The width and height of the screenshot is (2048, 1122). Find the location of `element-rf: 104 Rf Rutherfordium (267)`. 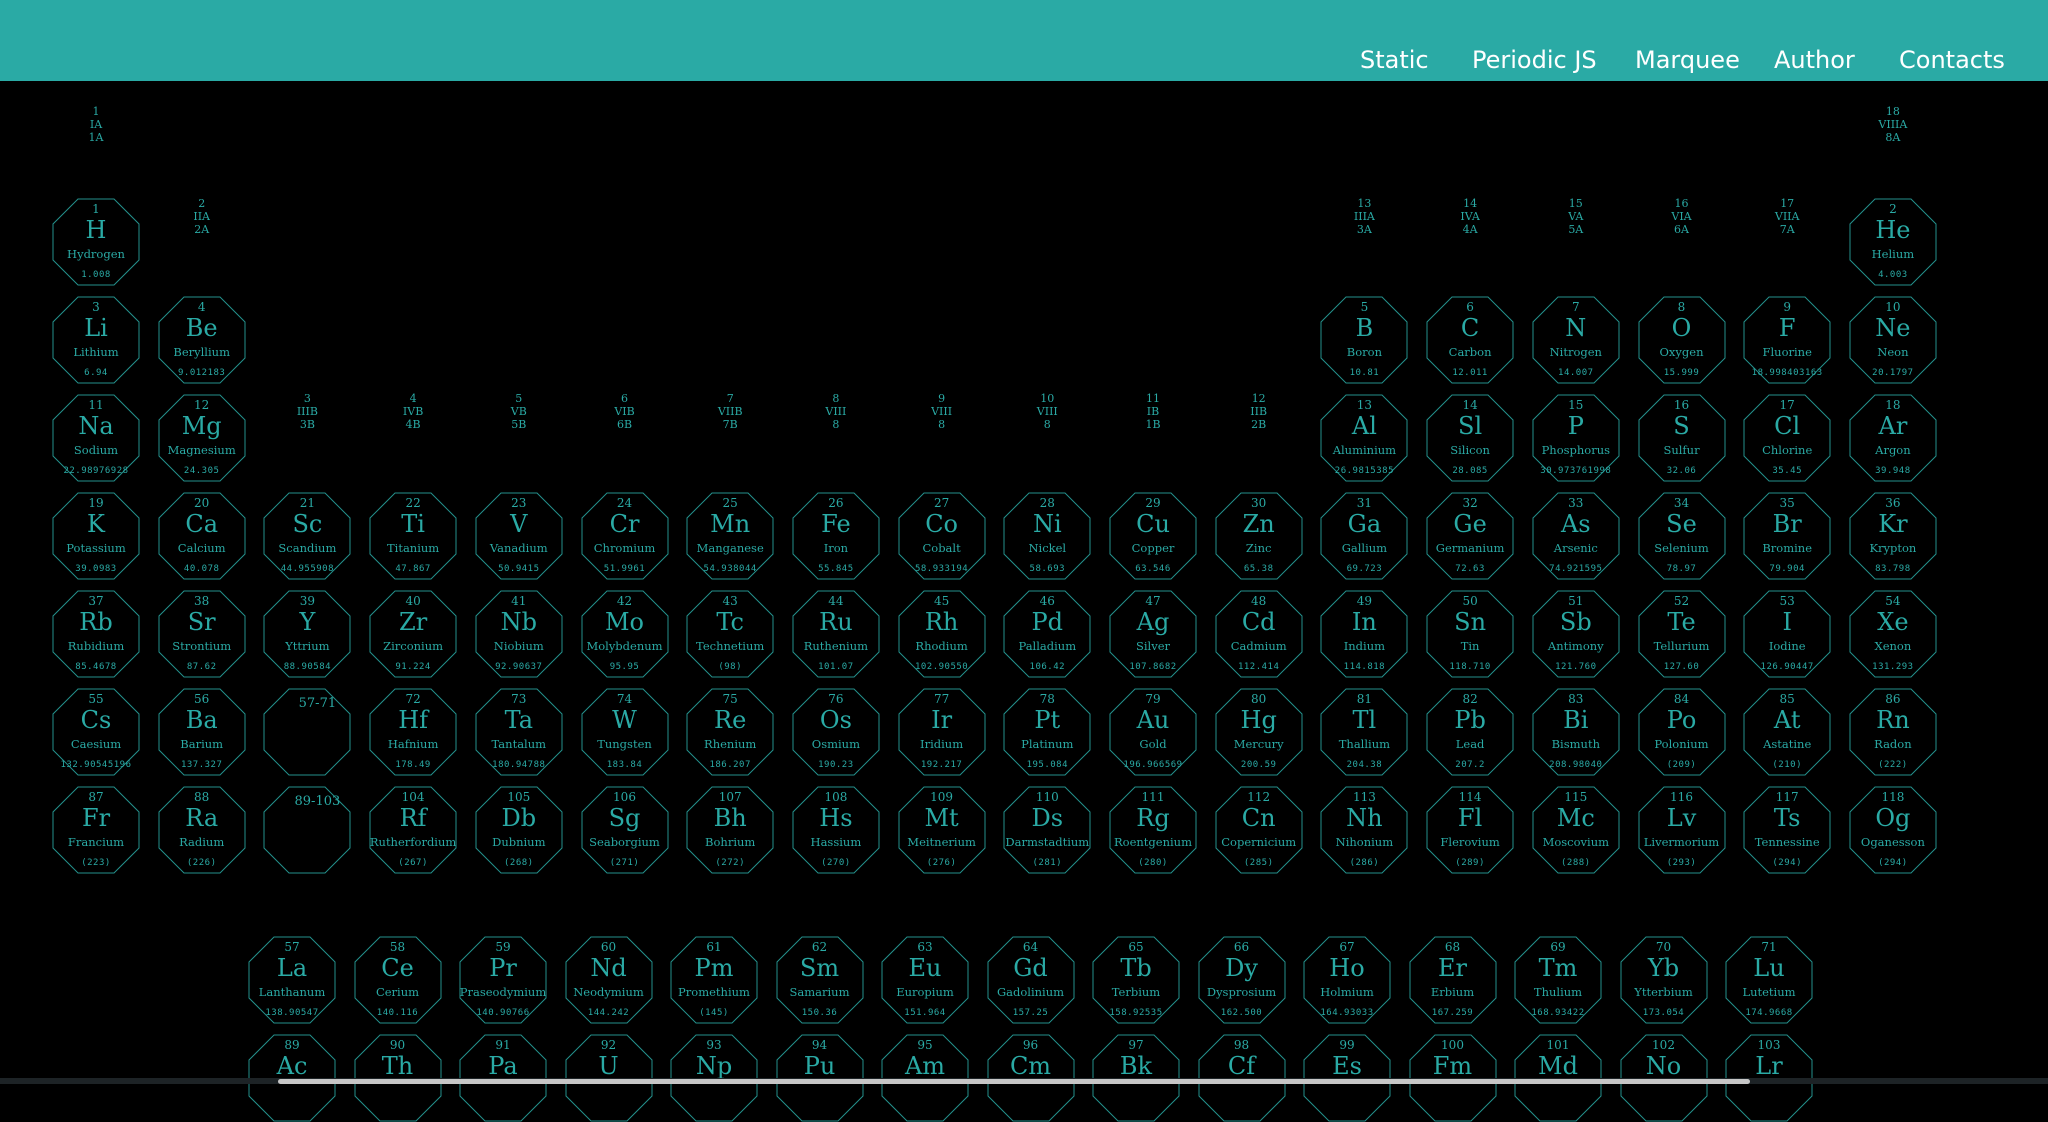

element-rf: 104 Rf Rutherfordium (267) is located at coordinates (413, 830).